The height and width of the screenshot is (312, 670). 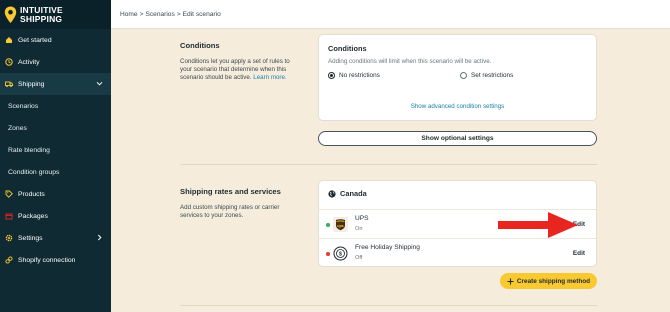 I want to click on box-icon, so click(x=9, y=216).